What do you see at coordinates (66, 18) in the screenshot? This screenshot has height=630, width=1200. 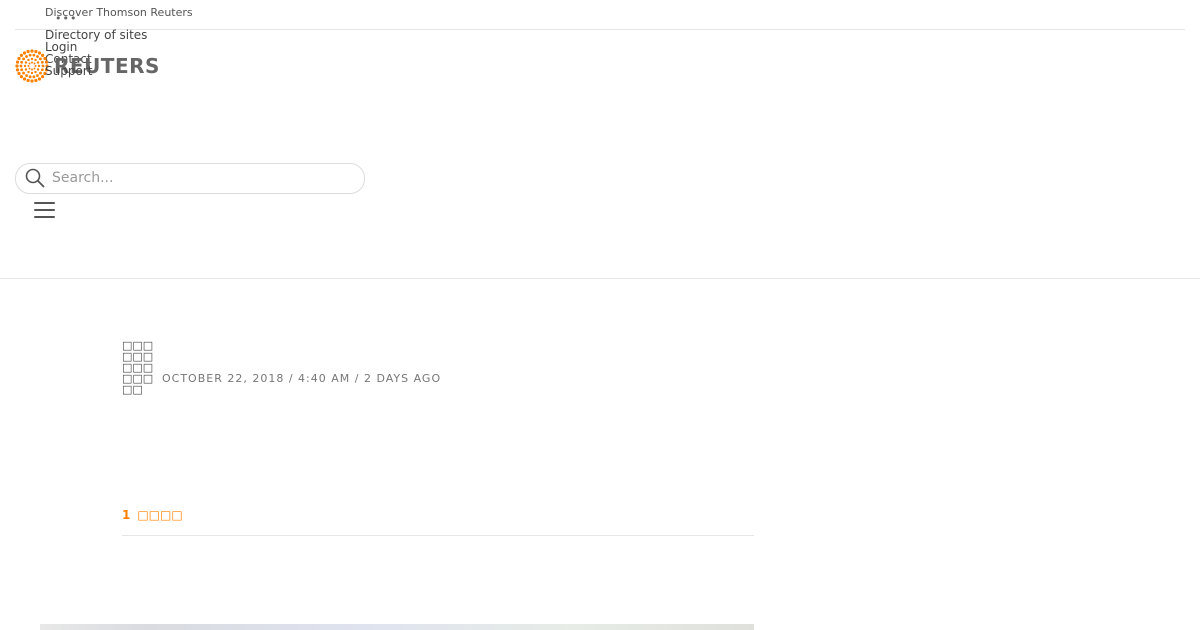 I see `ellipsis-icon: •••` at bounding box center [66, 18].